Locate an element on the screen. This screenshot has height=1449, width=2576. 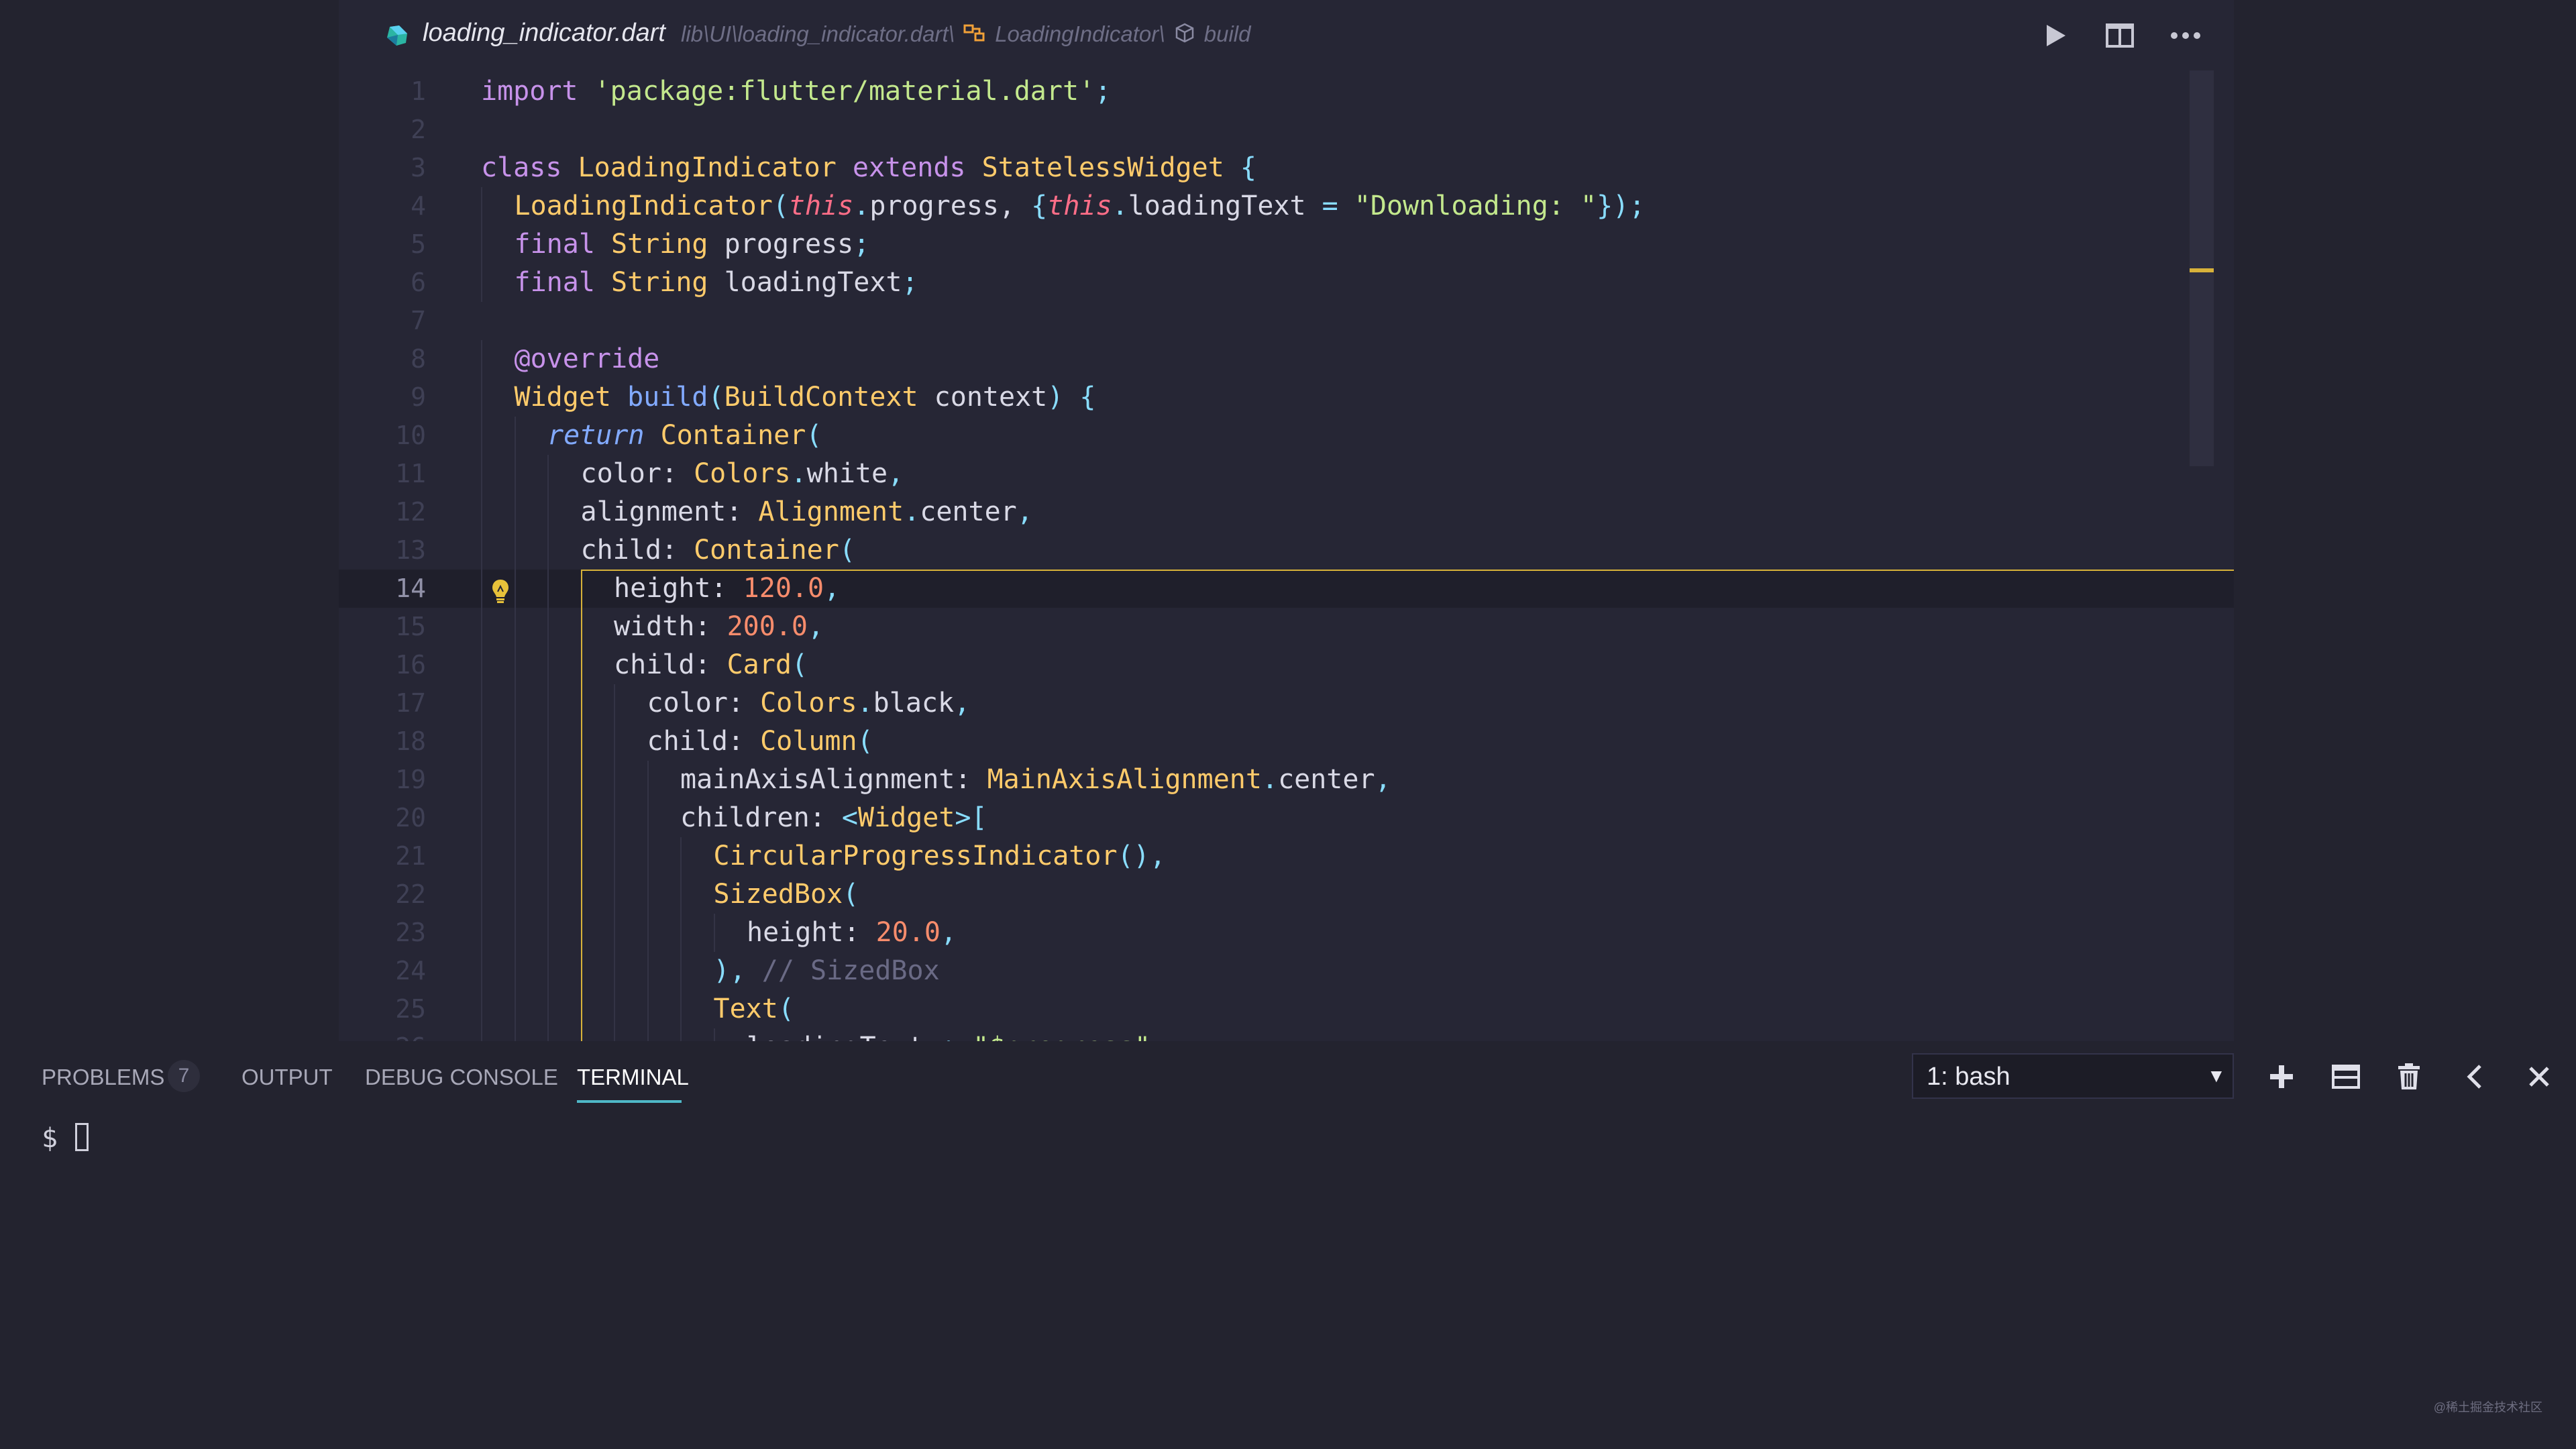
line-number: 13 is located at coordinates (410, 550).